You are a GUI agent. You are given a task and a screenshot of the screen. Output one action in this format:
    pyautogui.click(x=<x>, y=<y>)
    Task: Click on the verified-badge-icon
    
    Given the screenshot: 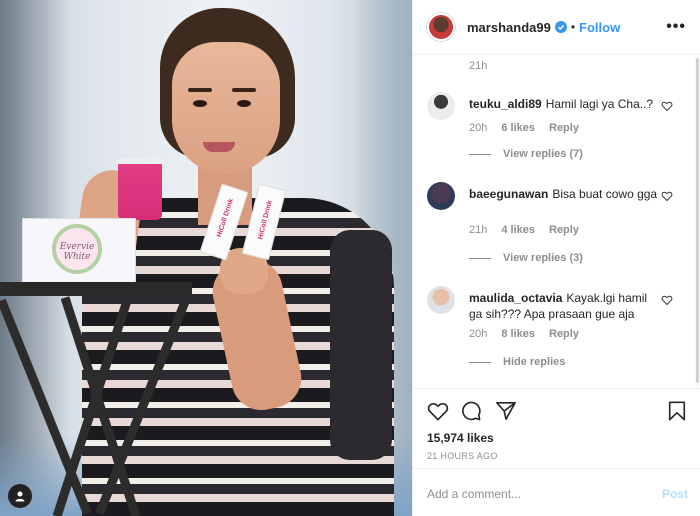 What is the action you would take?
    pyautogui.click(x=560, y=27)
    